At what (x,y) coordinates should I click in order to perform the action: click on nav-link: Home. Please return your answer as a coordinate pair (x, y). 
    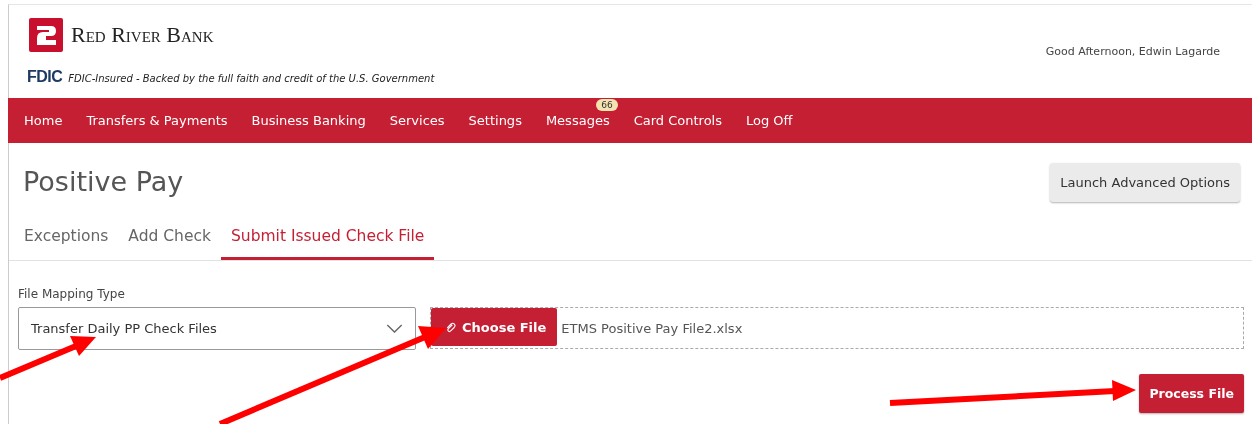
    Looking at the image, I should click on (43, 120).